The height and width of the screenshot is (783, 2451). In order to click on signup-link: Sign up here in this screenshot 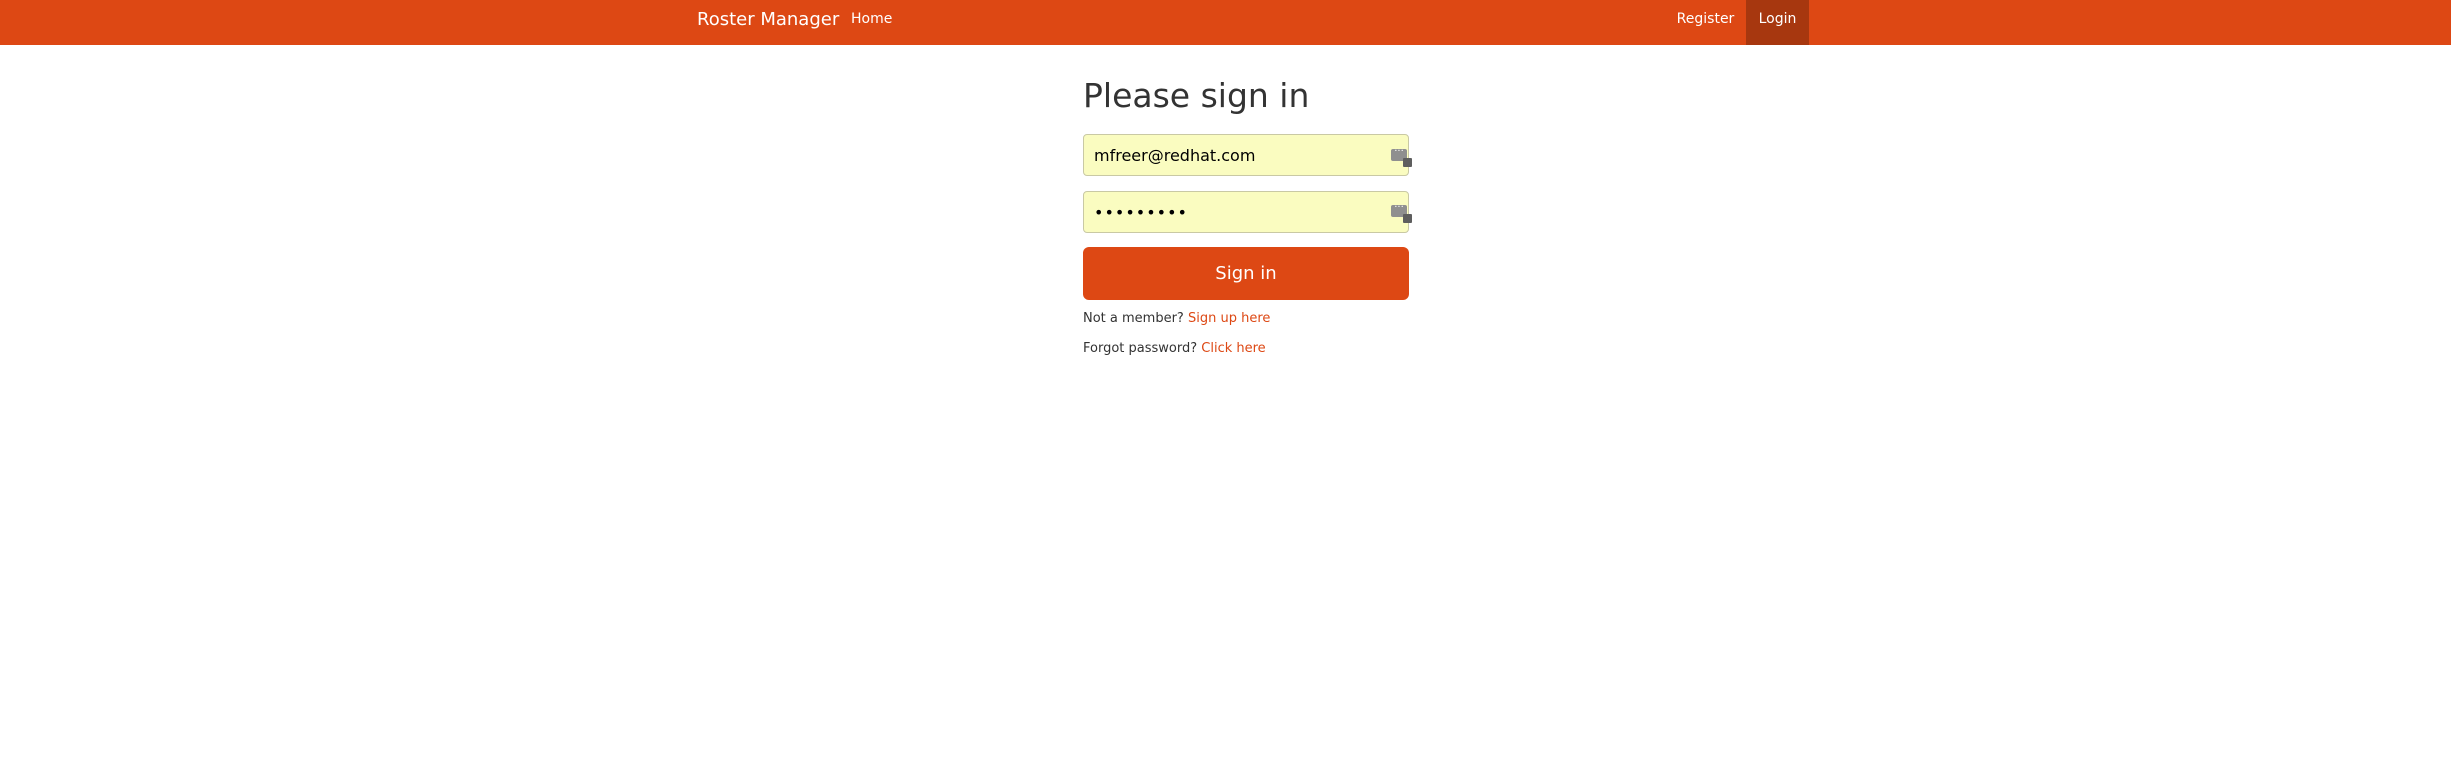, I will do `click(1229, 318)`.